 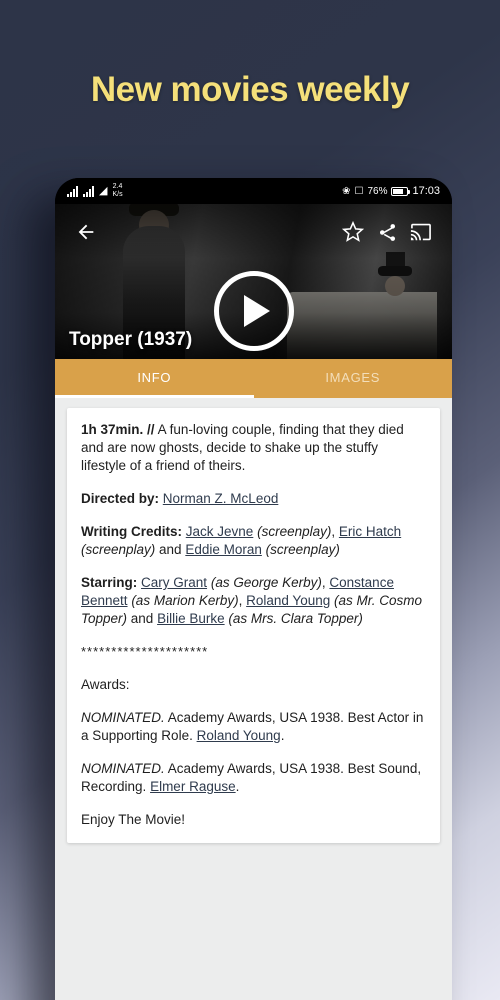 I want to click on tab-images: IMAGES, so click(x=353, y=377).